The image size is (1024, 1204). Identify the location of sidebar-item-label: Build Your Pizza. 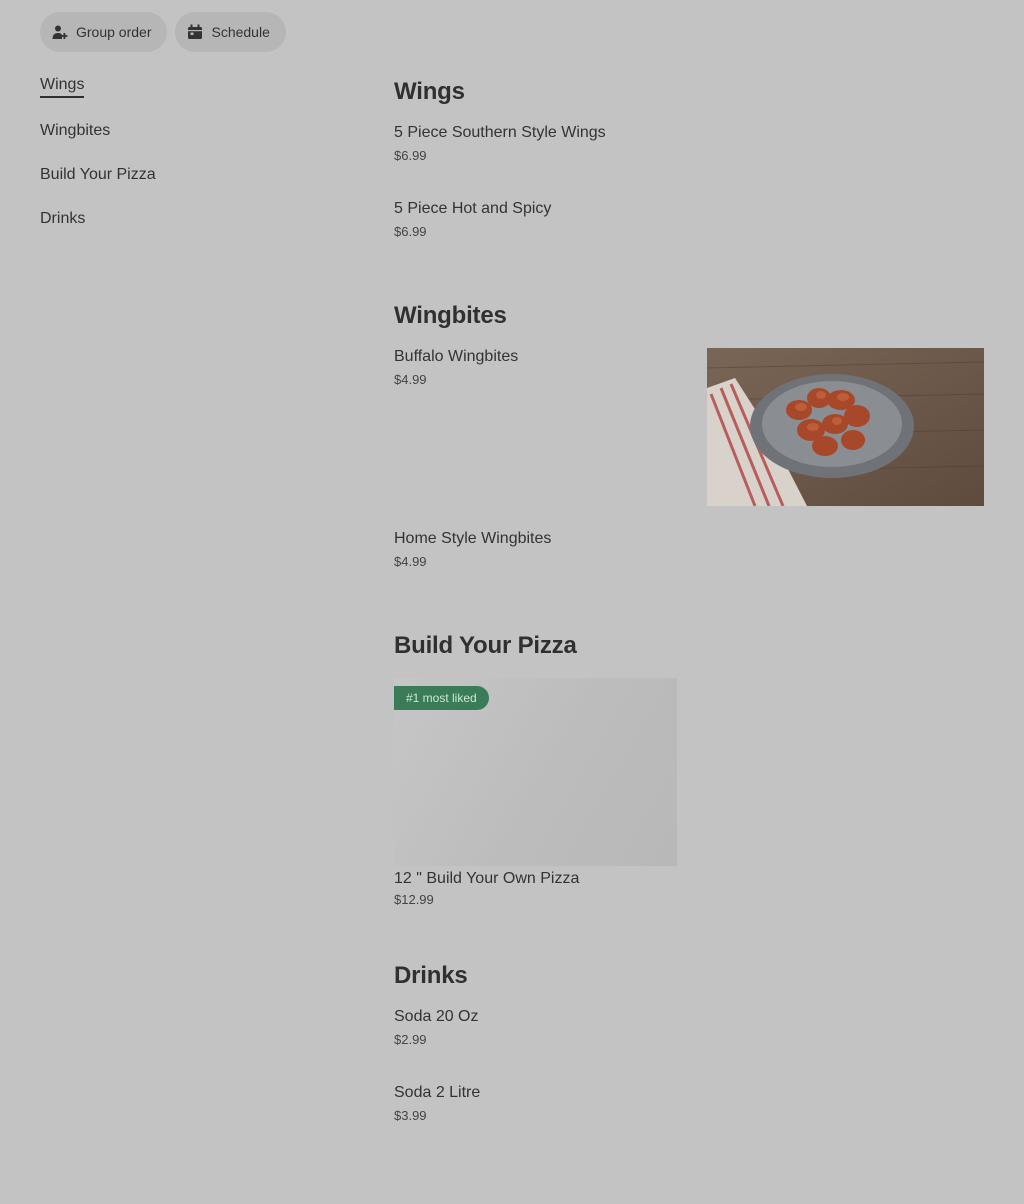
(98, 174).